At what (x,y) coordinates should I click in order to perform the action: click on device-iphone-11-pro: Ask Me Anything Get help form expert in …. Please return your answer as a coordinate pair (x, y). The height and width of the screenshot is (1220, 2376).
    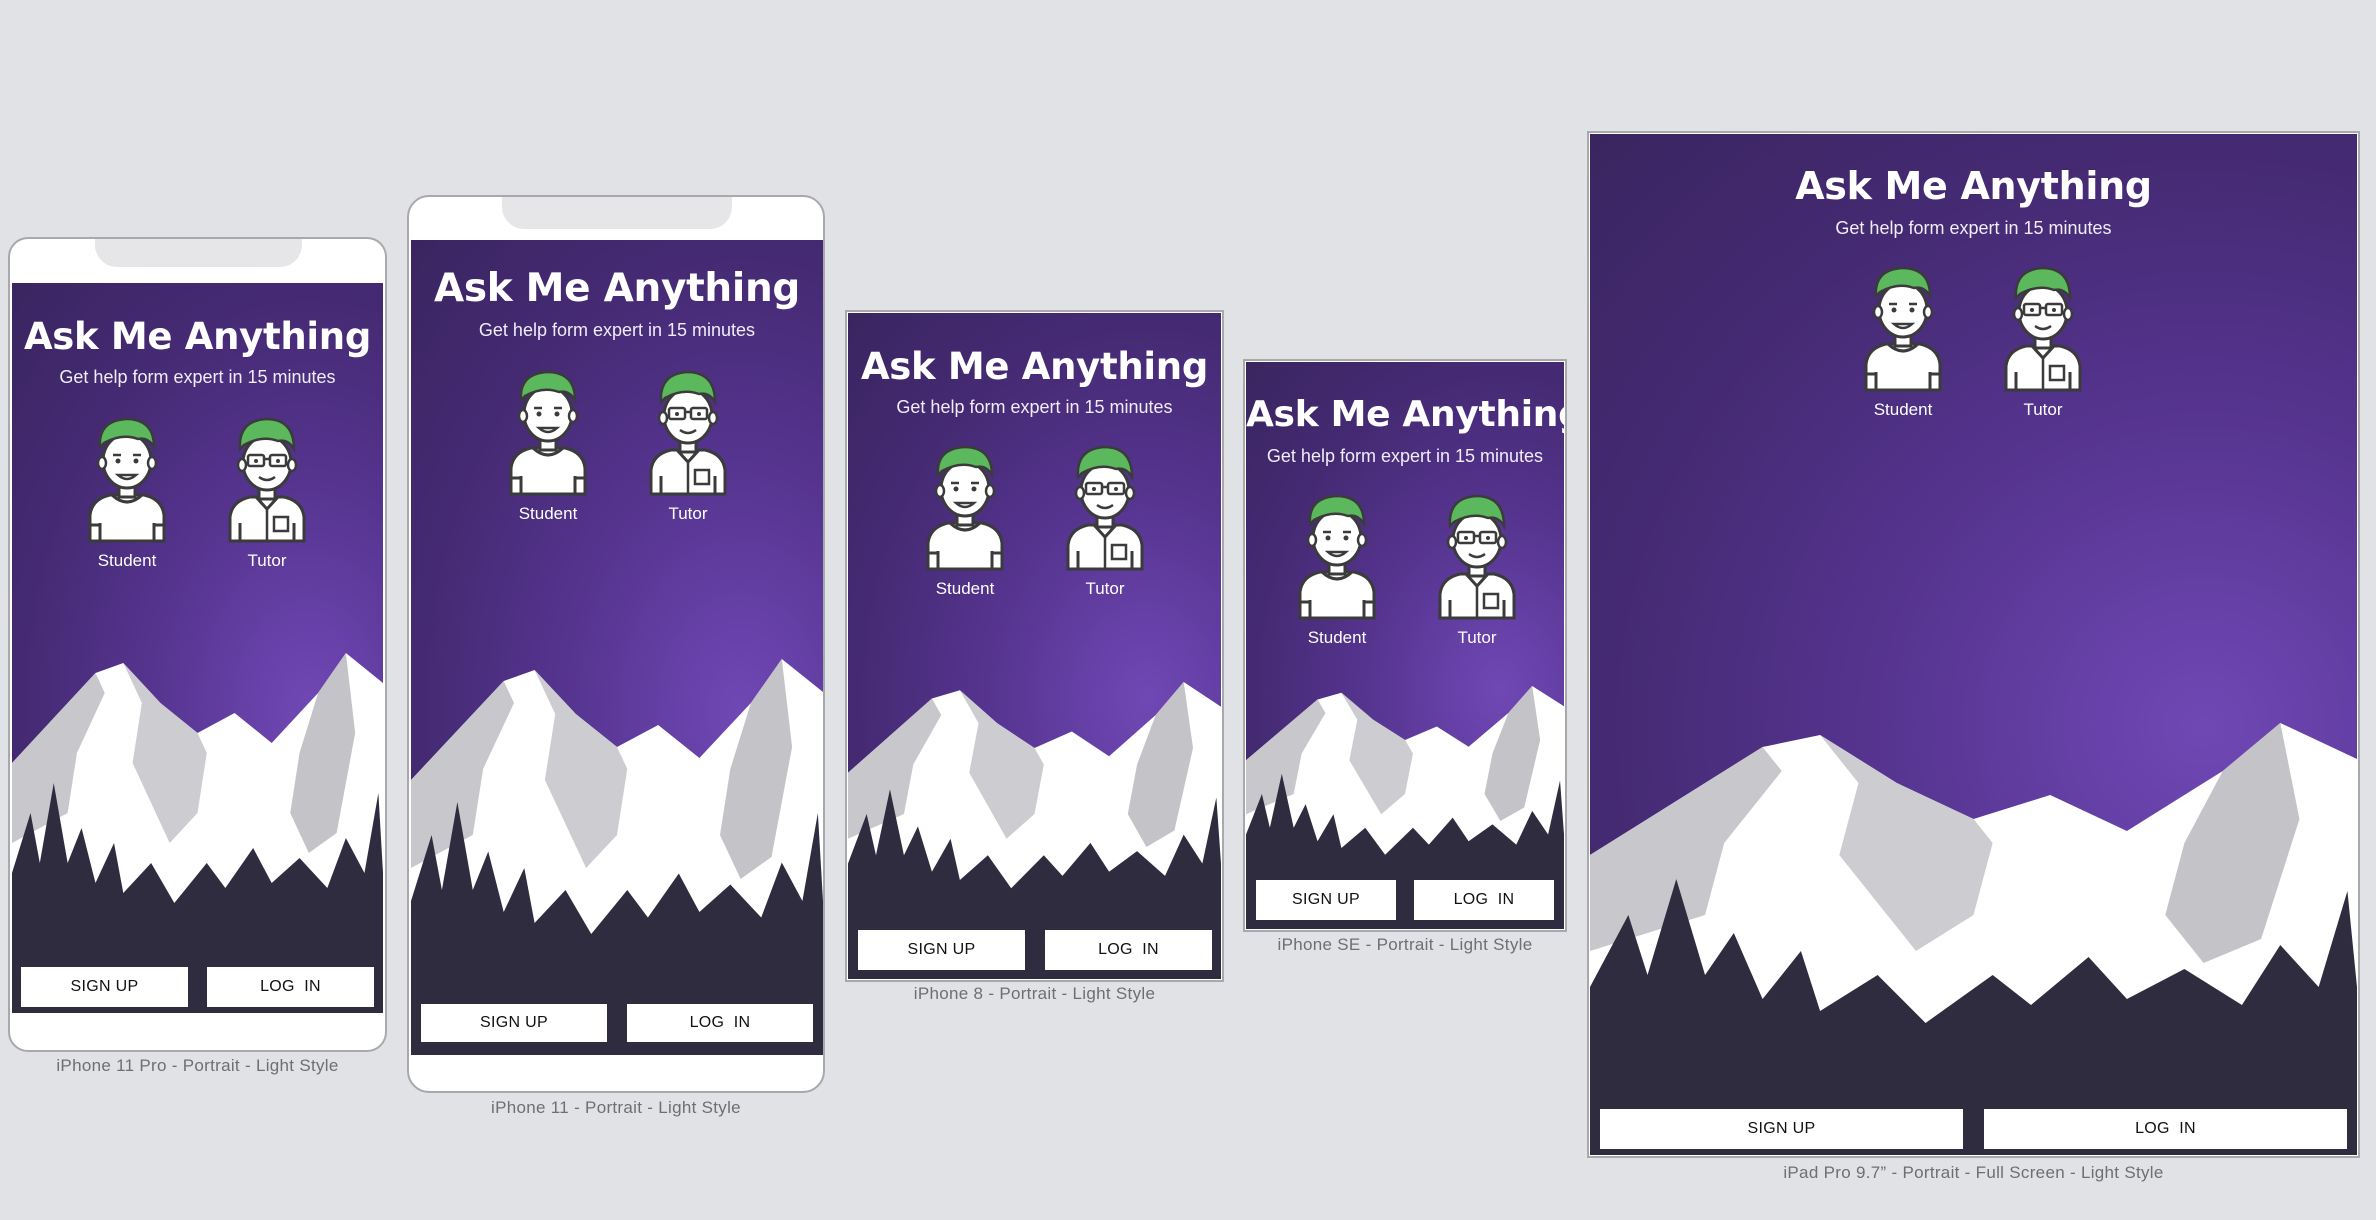
    Looking at the image, I should click on (197, 644).